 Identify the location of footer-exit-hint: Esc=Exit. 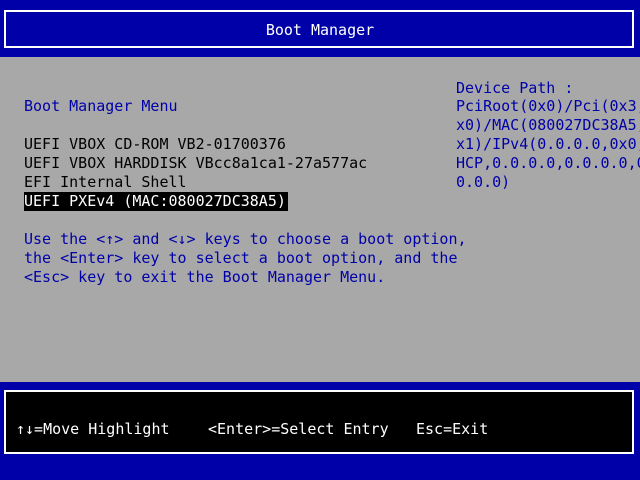
(452, 429).